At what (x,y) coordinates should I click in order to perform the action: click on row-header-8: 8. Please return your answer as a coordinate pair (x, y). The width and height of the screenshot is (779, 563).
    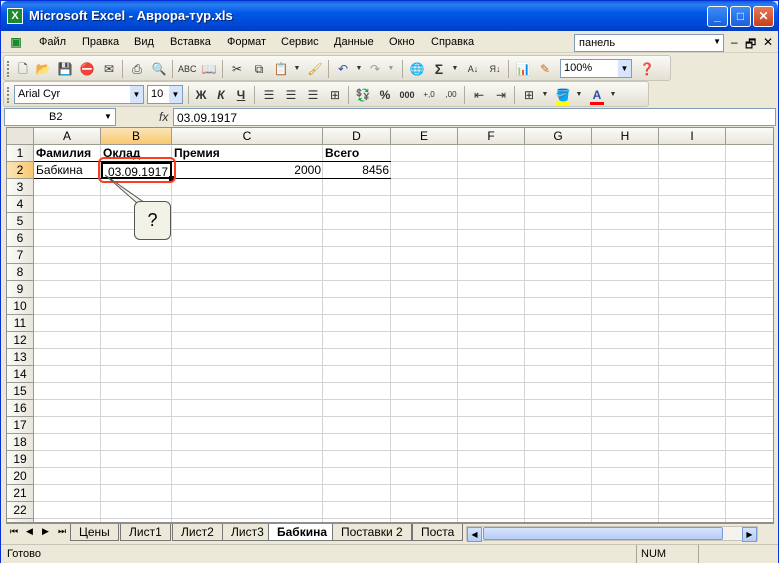
    Looking at the image, I should click on (20, 272).